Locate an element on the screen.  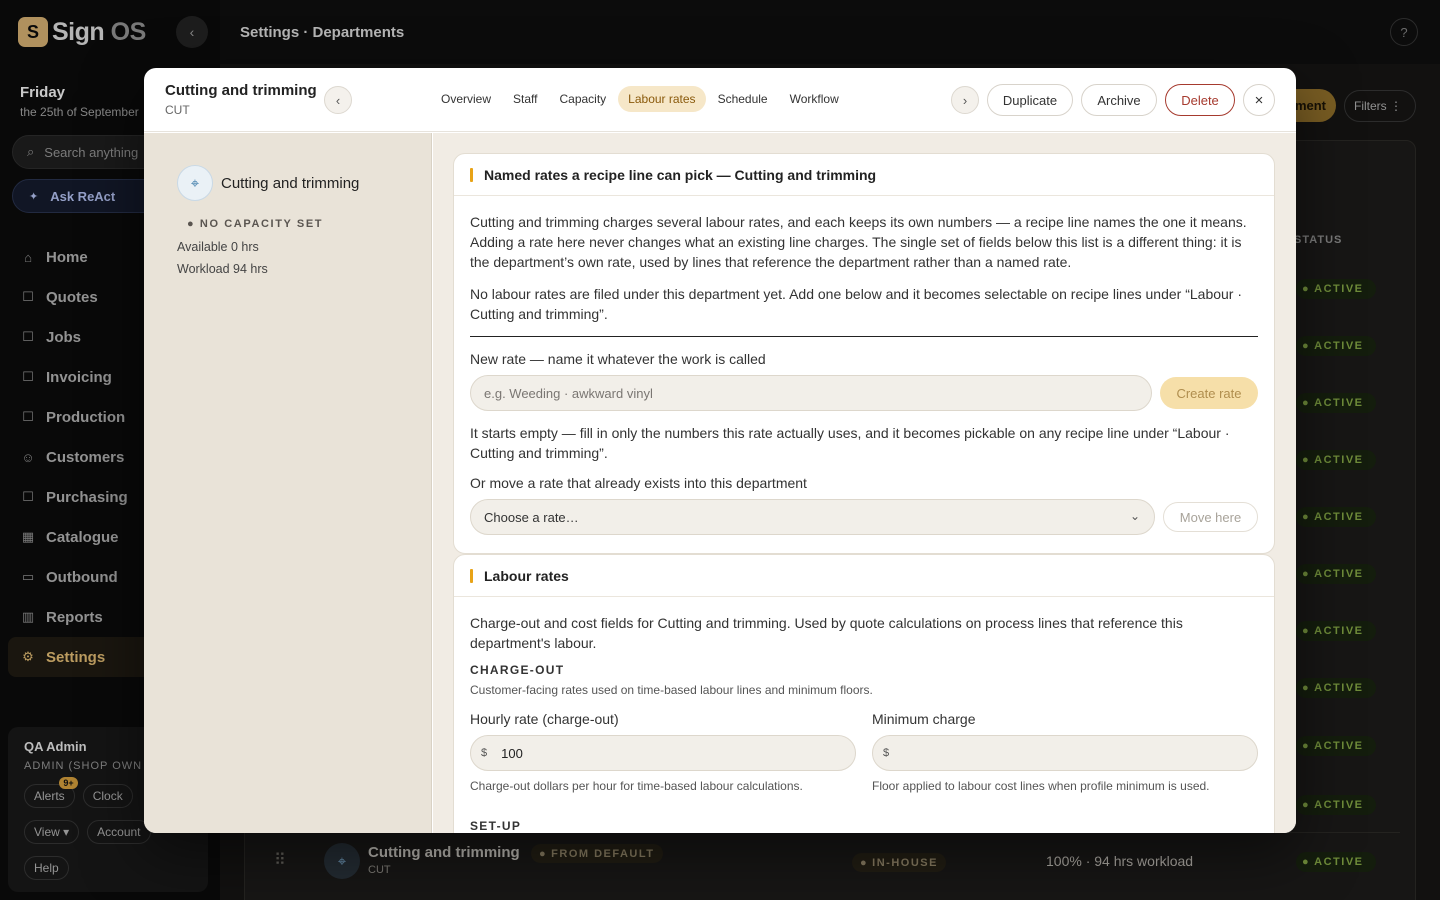
chevron-down-icon: ⌄ is located at coordinates (1134, 516).